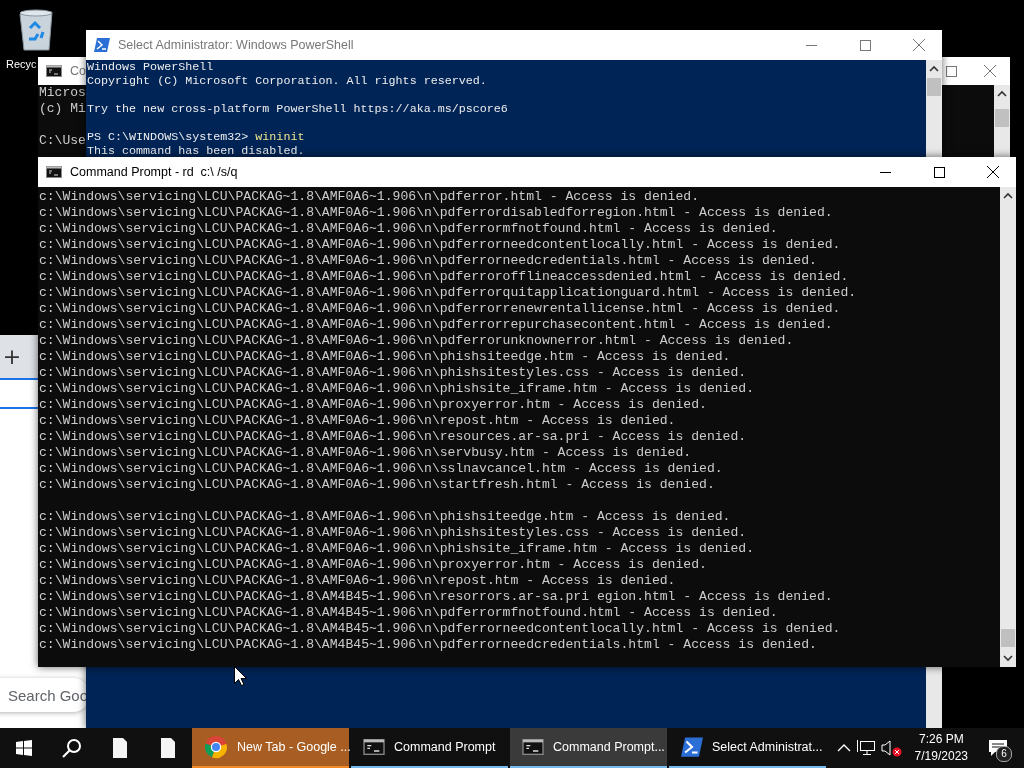  Describe the element at coordinates (428, 645) in the screenshot. I see `console-line: c:\Windows\servicing\LCU\PACKAG~1.8\AM4B45~1.906\n\pdferrorneedcredentials.html - Access is denied.` at that location.